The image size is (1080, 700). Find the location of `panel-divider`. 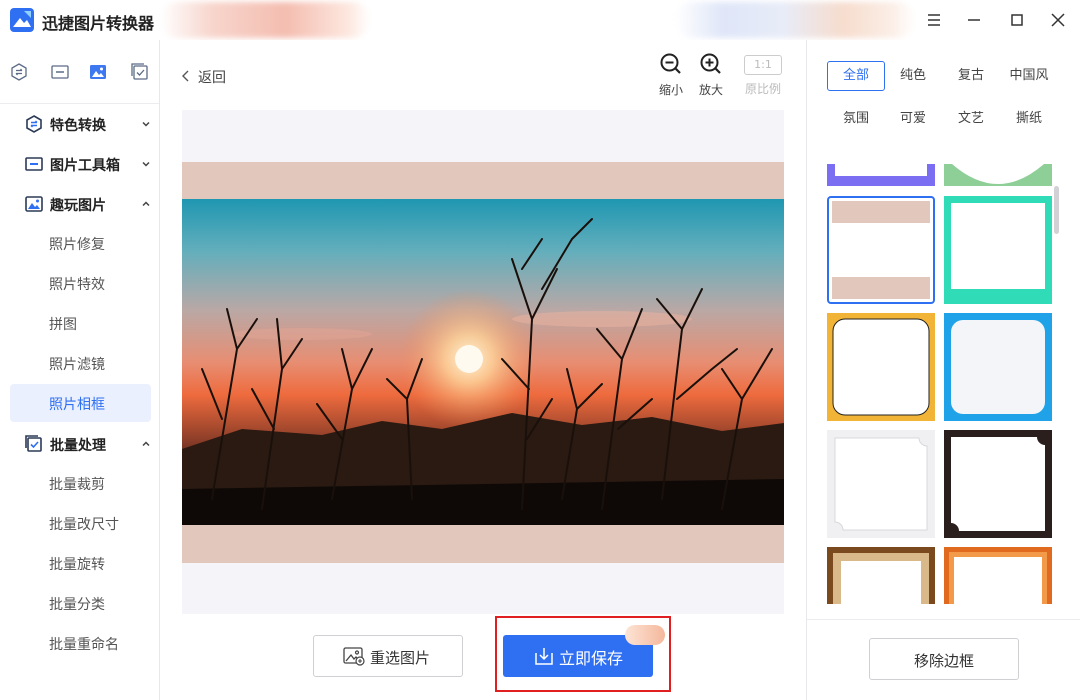

panel-divider is located at coordinates (943, 619).